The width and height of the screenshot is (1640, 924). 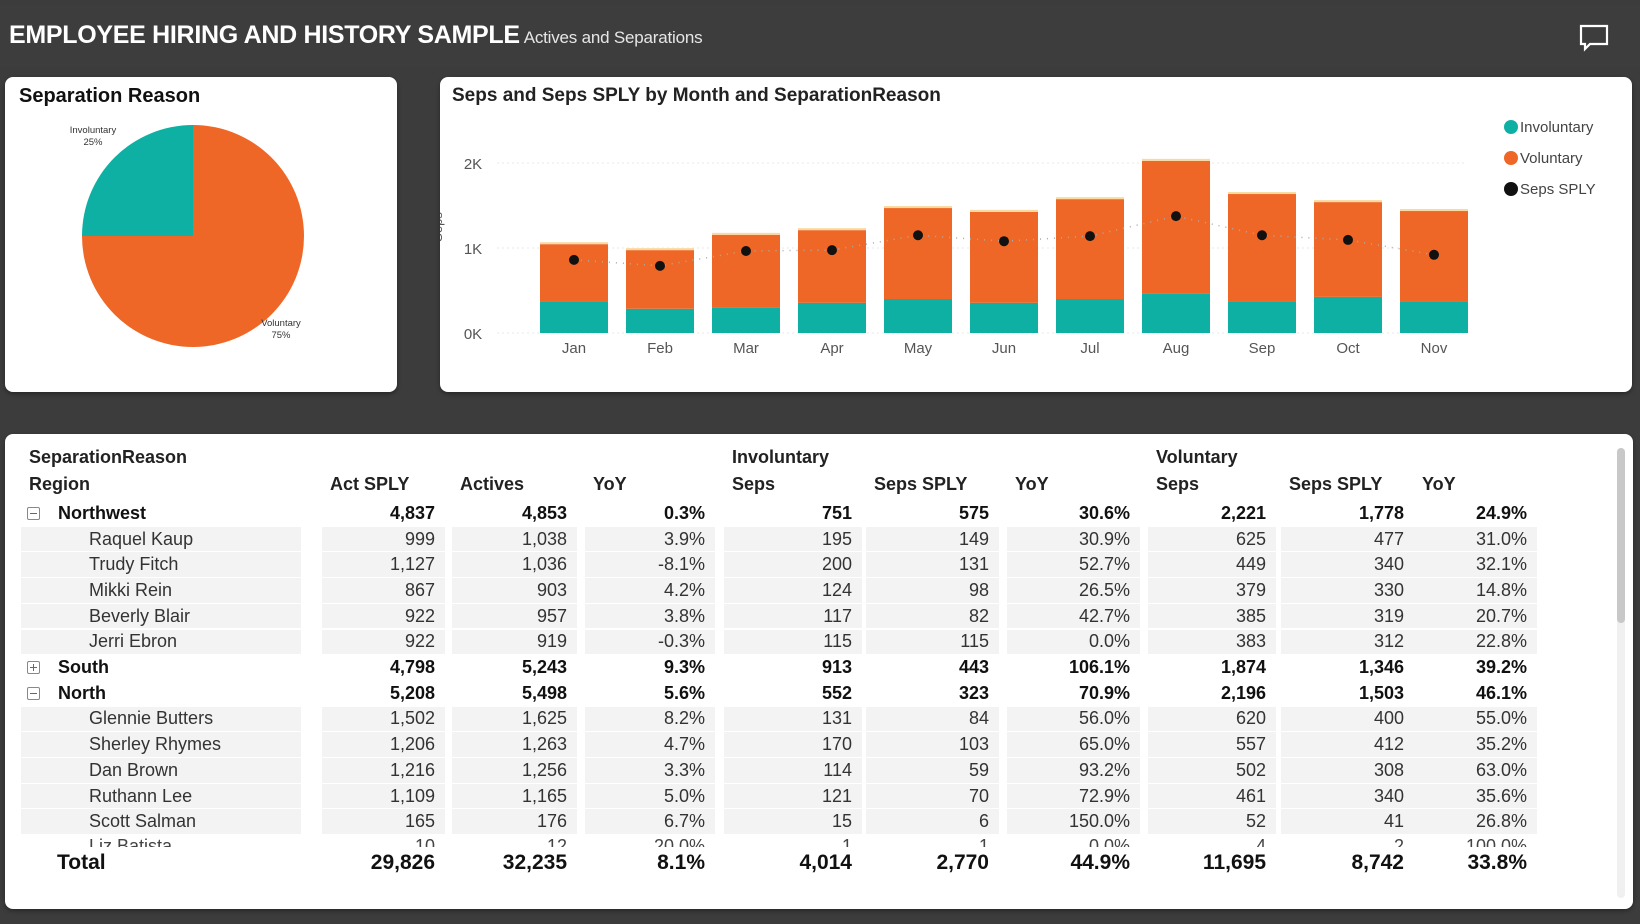 I want to click on employee-name-cell: Raquel Kaup, so click(x=161, y=539).